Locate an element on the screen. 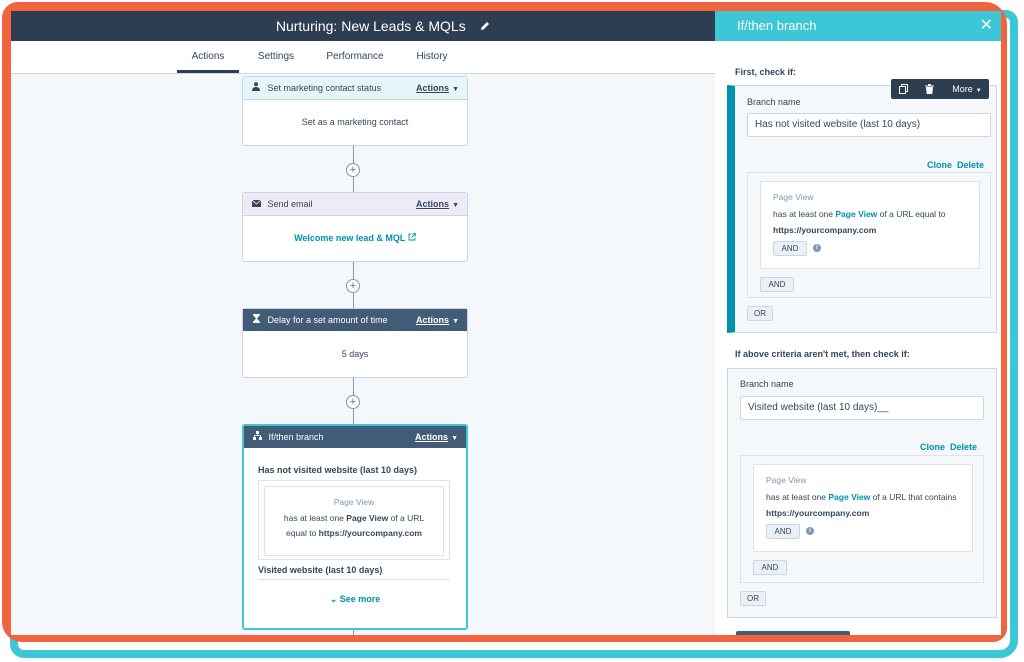 This screenshot has height=662, width=1024. person-icon is located at coordinates (256, 88).